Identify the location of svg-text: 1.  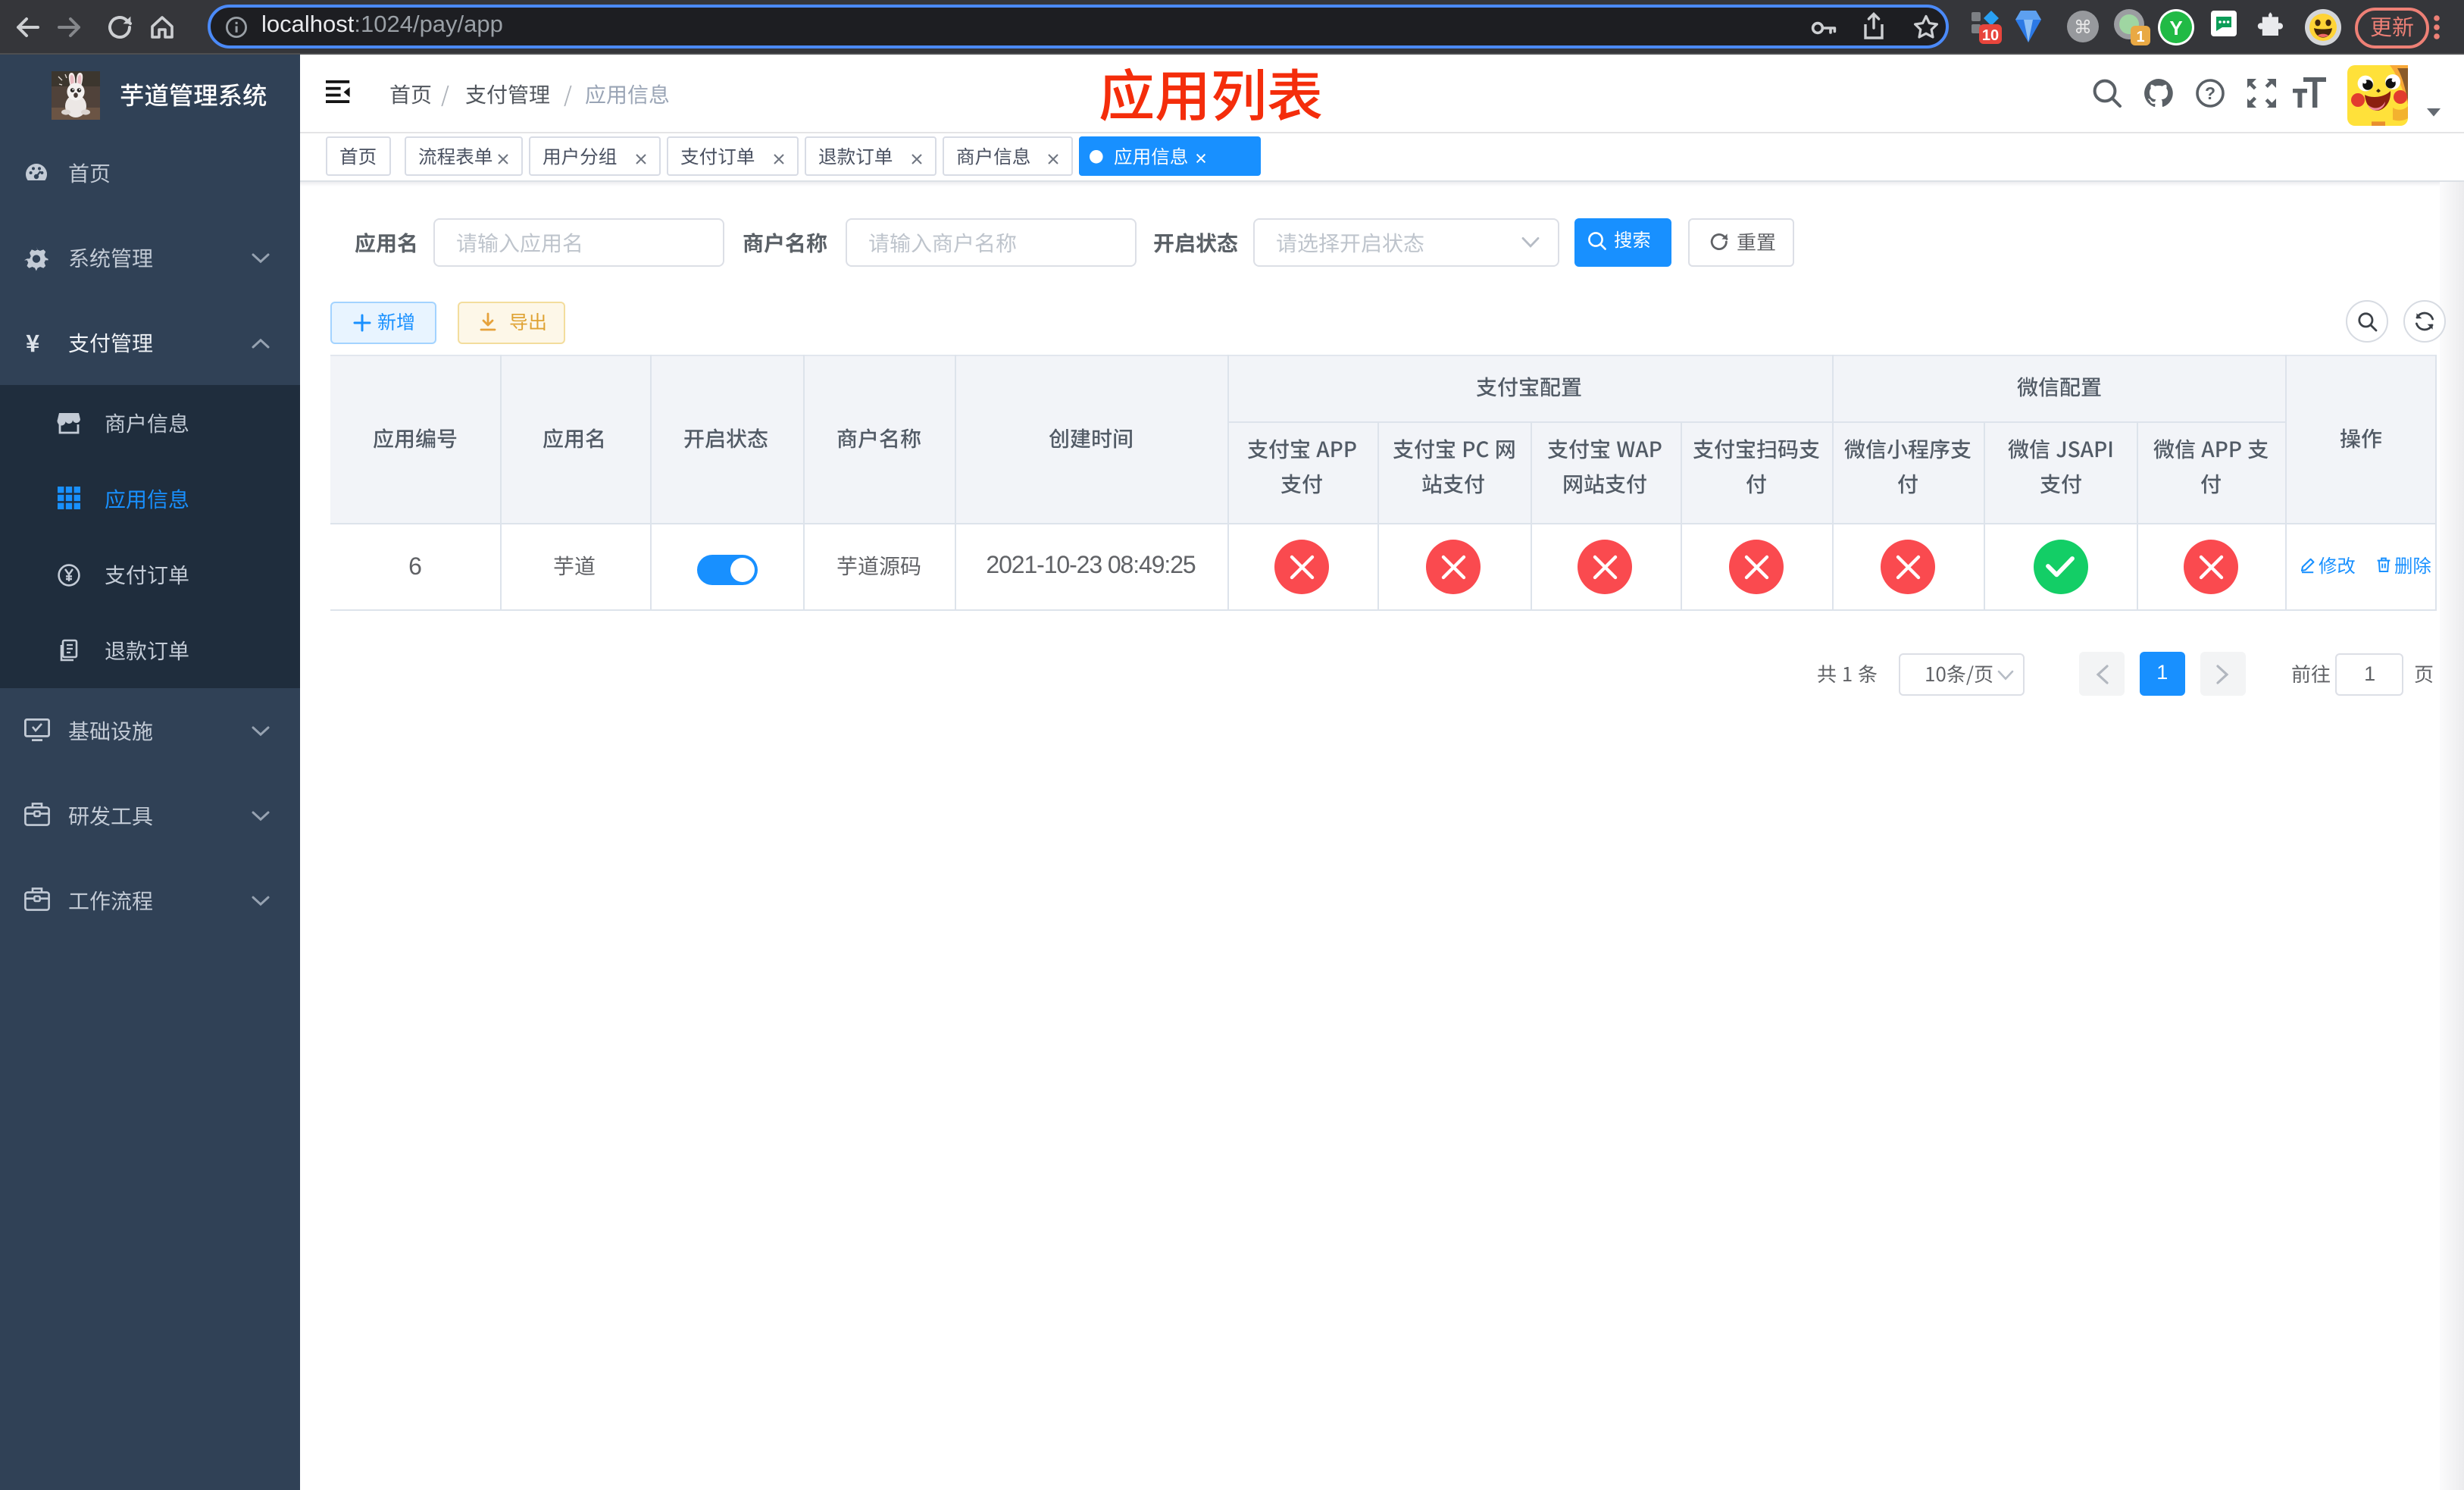
(2140, 37).